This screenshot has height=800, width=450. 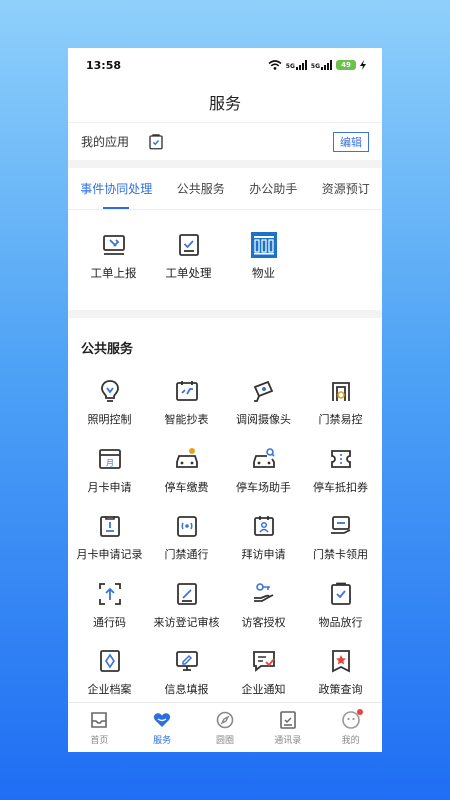 What do you see at coordinates (340, 674) in the screenshot?
I see `policy-query-item: 政策查询` at bounding box center [340, 674].